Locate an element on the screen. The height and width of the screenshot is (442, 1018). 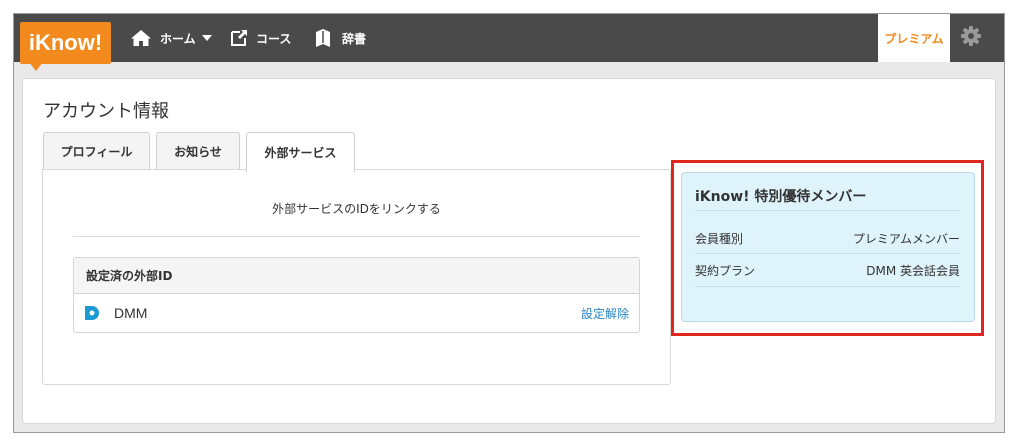
premium-label: プレミアム is located at coordinates (914, 38).